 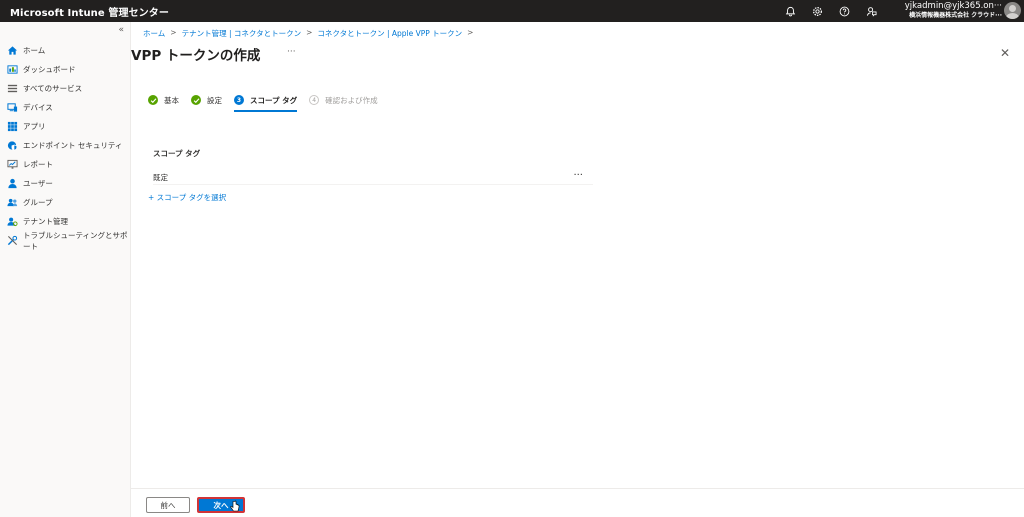 I want to click on sidebar-item-label: デバイス, so click(x=38, y=107).